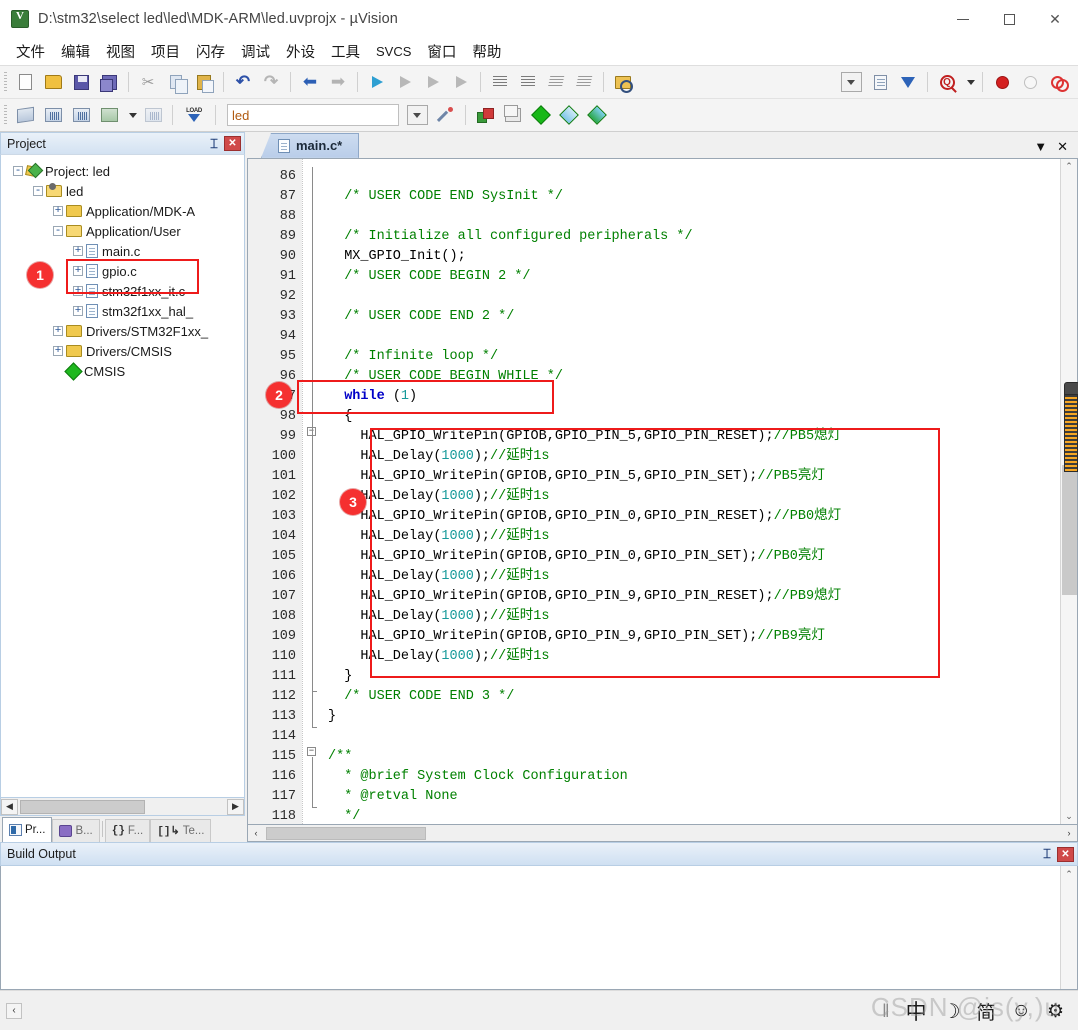 This screenshot has height=1030, width=1078. I want to click on redo-button: ↷, so click(271, 82).